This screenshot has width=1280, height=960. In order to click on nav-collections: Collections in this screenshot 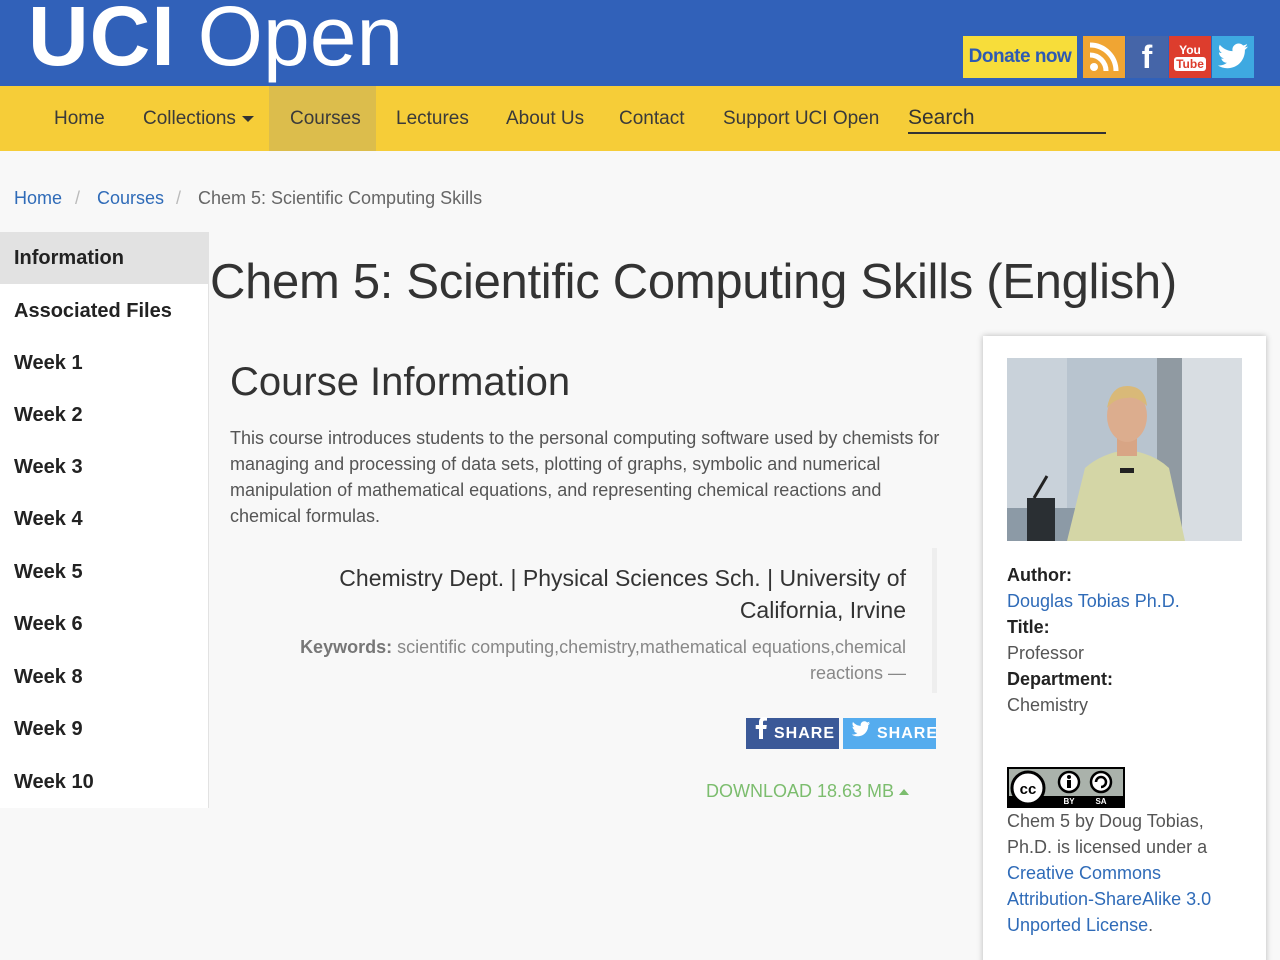, I will do `click(198, 118)`.